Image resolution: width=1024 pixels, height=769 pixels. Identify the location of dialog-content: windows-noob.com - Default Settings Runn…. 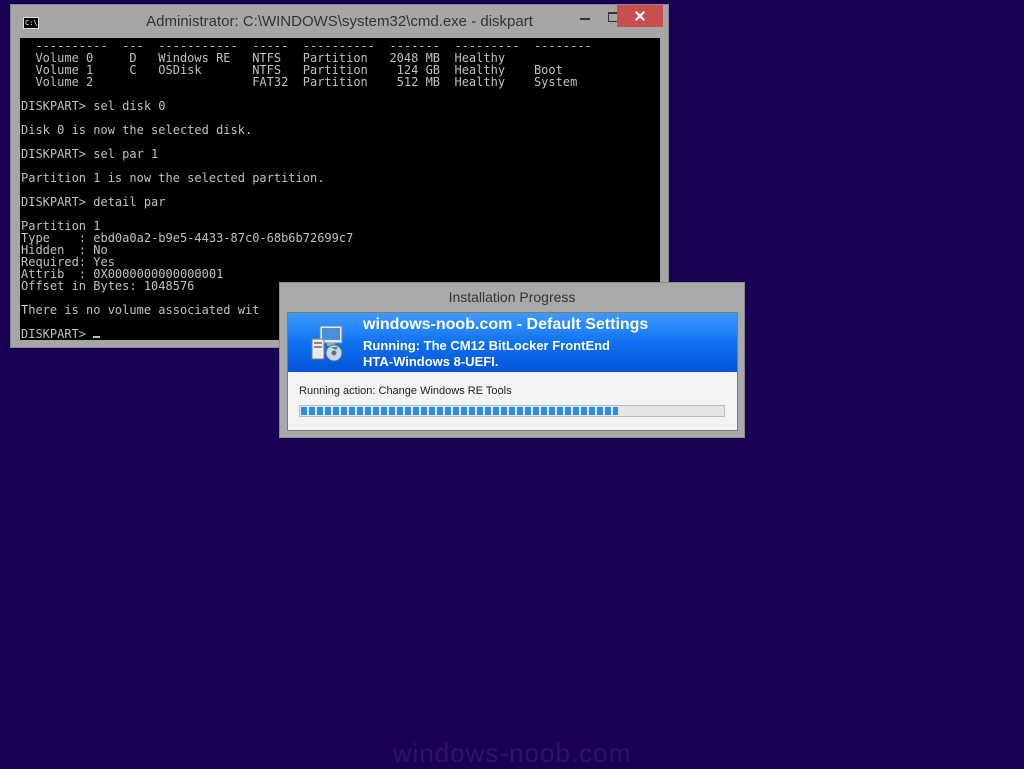
(512, 371).